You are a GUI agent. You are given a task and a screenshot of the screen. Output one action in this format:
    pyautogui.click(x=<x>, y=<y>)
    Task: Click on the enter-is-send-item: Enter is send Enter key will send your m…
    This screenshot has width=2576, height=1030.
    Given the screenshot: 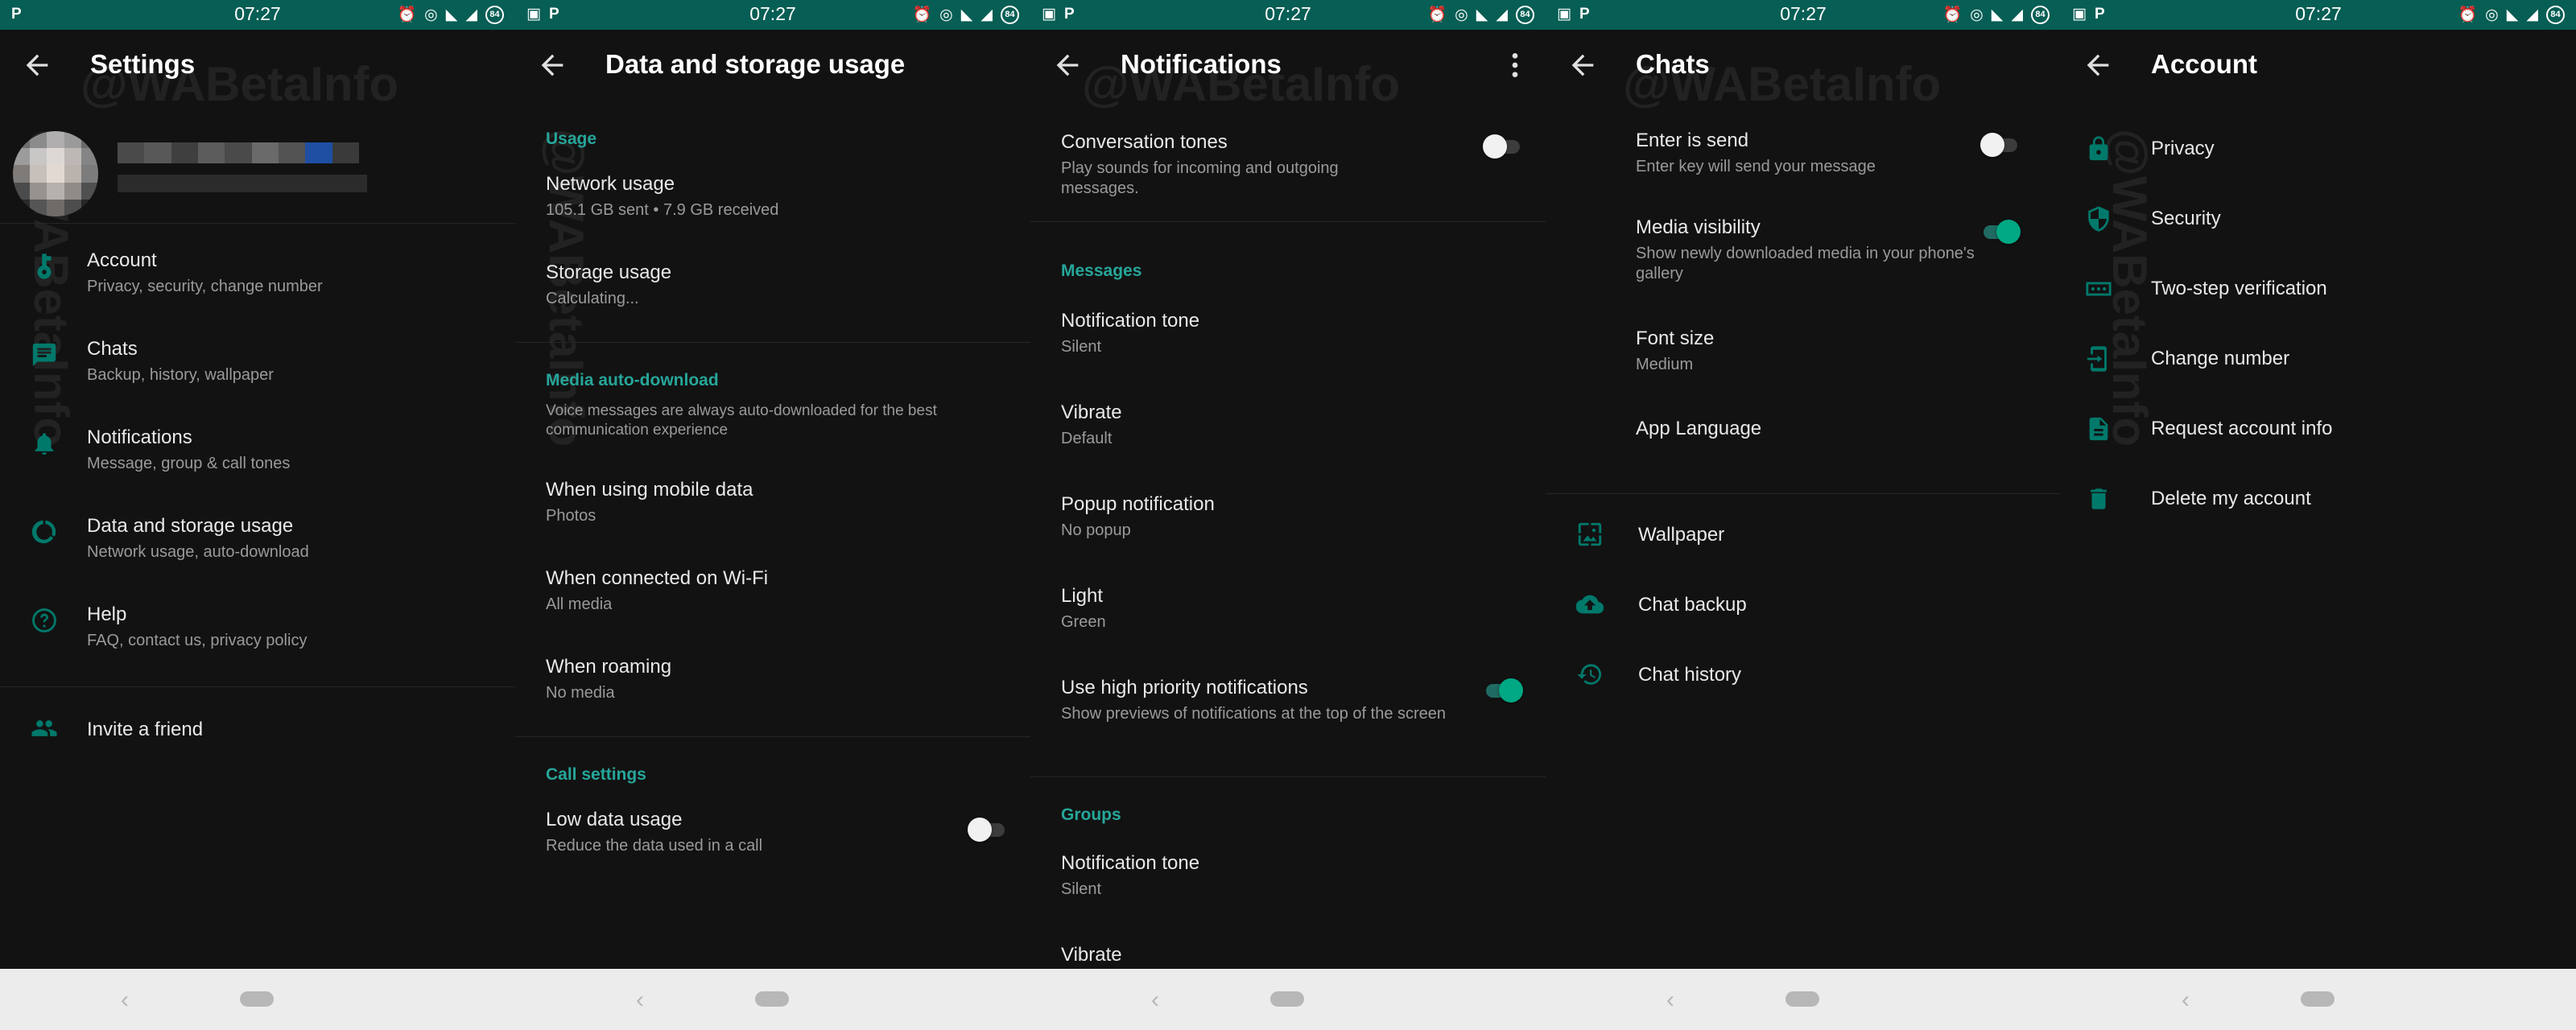 What is the action you would take?
    pyautogui.click(x=1803, y=158)
    